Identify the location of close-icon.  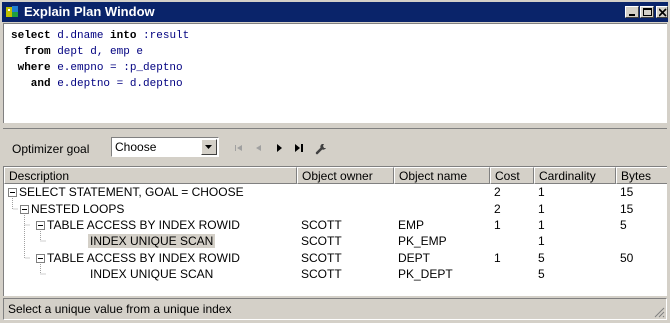
(663, 12).